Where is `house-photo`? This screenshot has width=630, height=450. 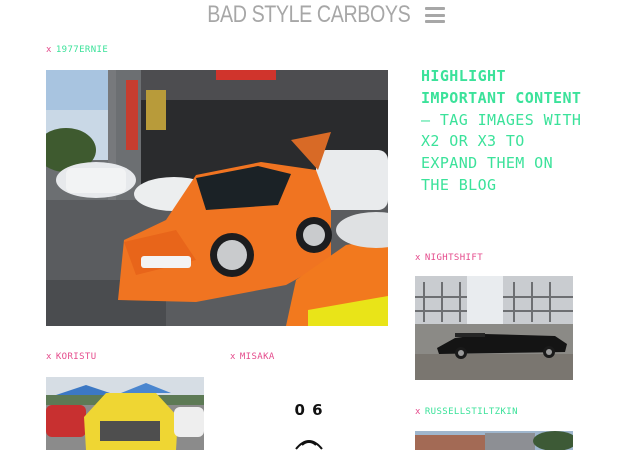
house-photo is located at coordinates (494, 440).